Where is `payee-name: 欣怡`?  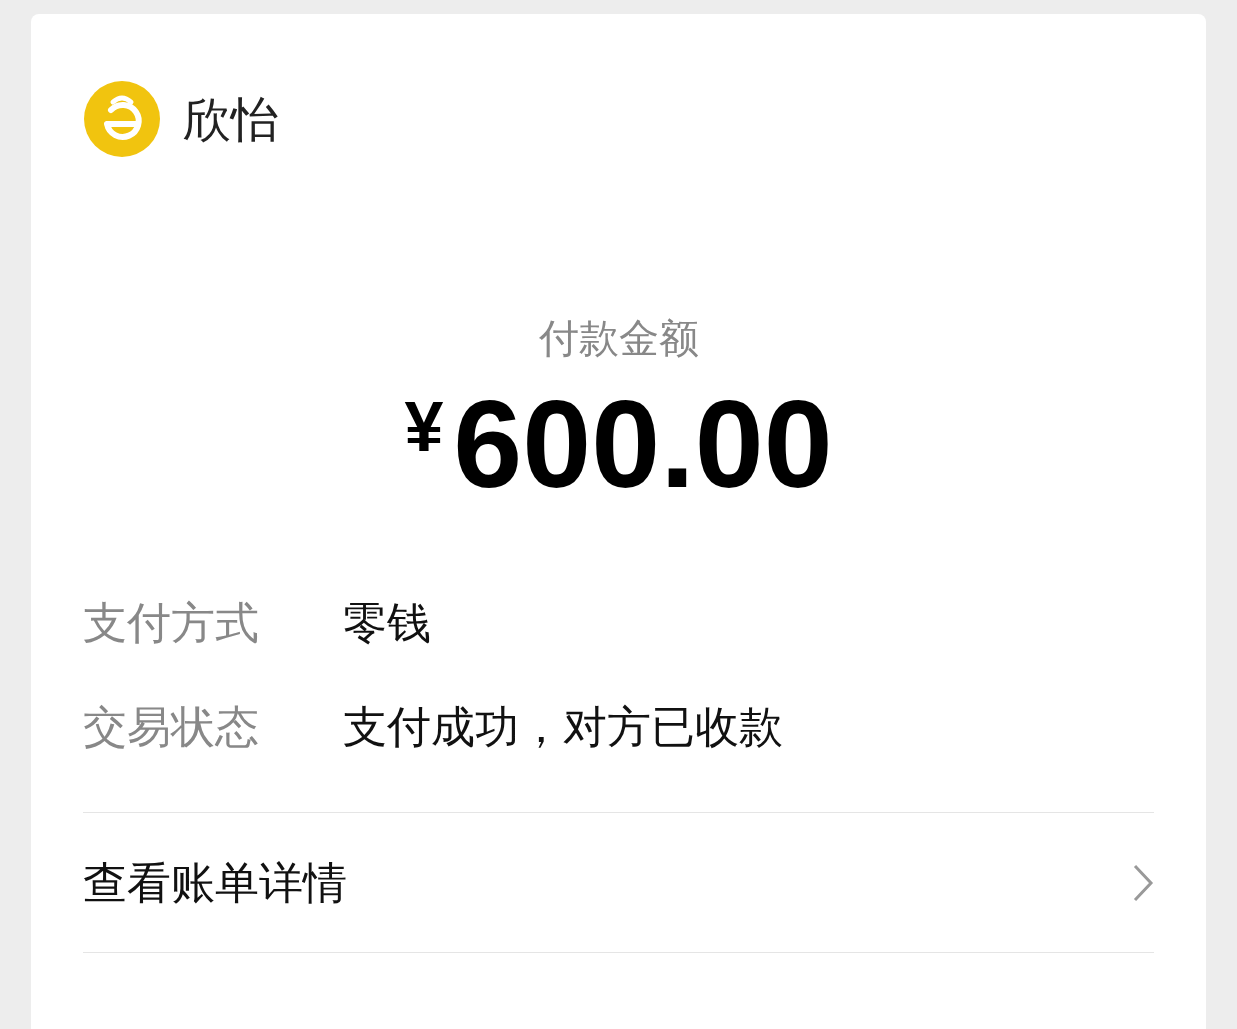 payee-name: 欣怡 is located at coordinates (231, 119).